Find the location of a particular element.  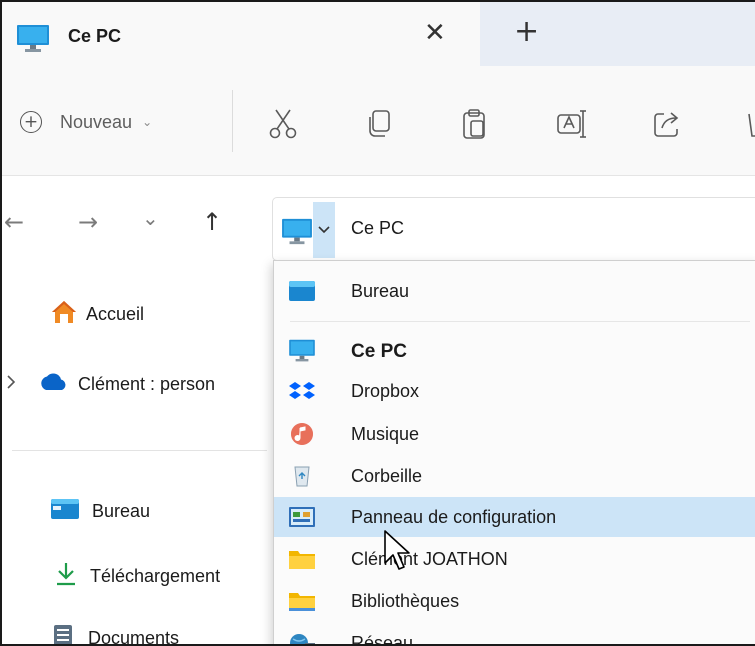

dropdown-item-label: Panneau de configuration is located at coordinates (454, 517).